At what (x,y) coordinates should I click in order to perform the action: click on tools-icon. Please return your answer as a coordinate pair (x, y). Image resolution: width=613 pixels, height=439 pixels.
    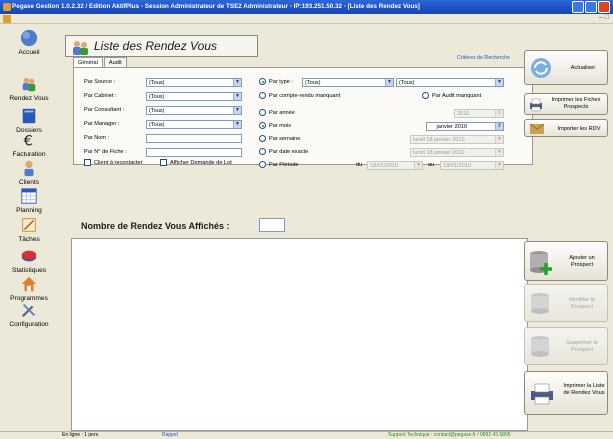
    Looking at the image, I should click on (28, 310).